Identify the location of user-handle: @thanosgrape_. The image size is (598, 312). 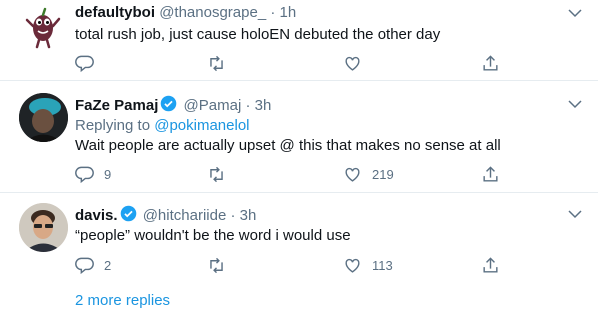
(212, 12).